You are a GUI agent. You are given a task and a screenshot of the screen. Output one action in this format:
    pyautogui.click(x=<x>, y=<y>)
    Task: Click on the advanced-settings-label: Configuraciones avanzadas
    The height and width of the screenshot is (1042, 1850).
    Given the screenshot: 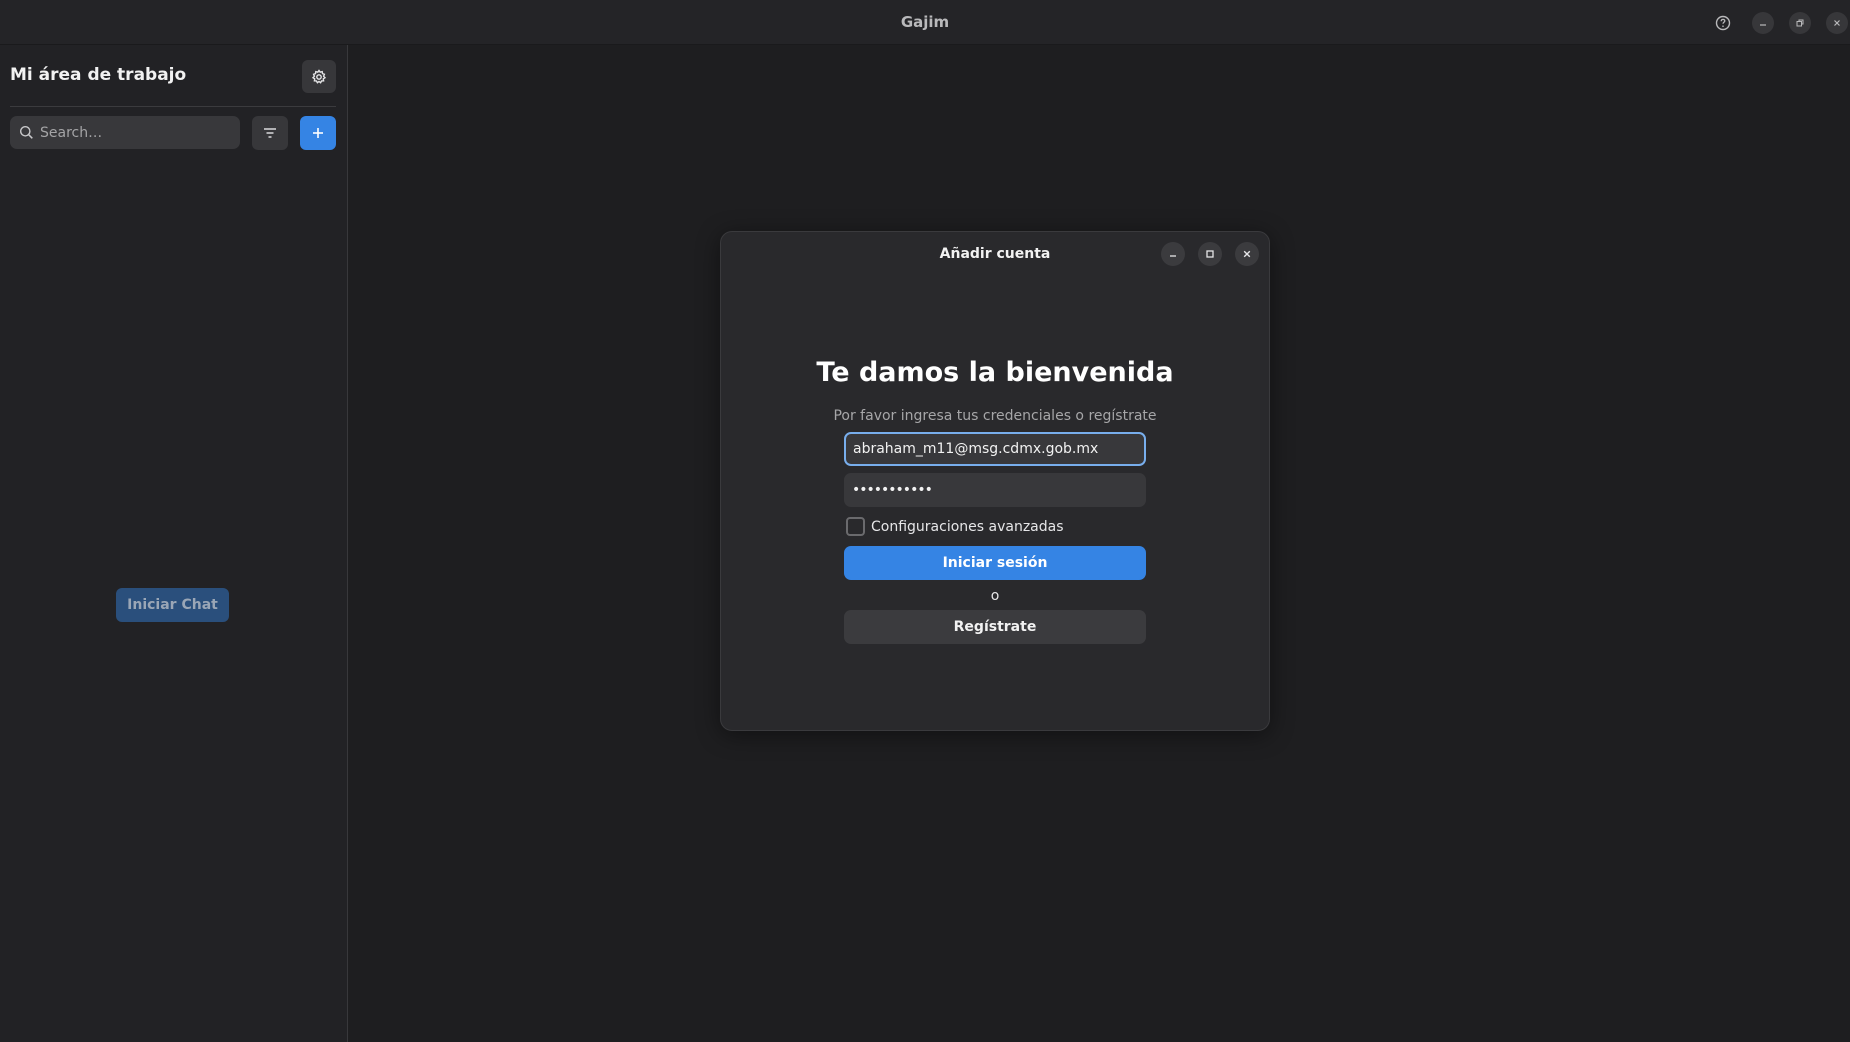 What is the action you would take?
    pyautogui.click(x=967, y=526)
    